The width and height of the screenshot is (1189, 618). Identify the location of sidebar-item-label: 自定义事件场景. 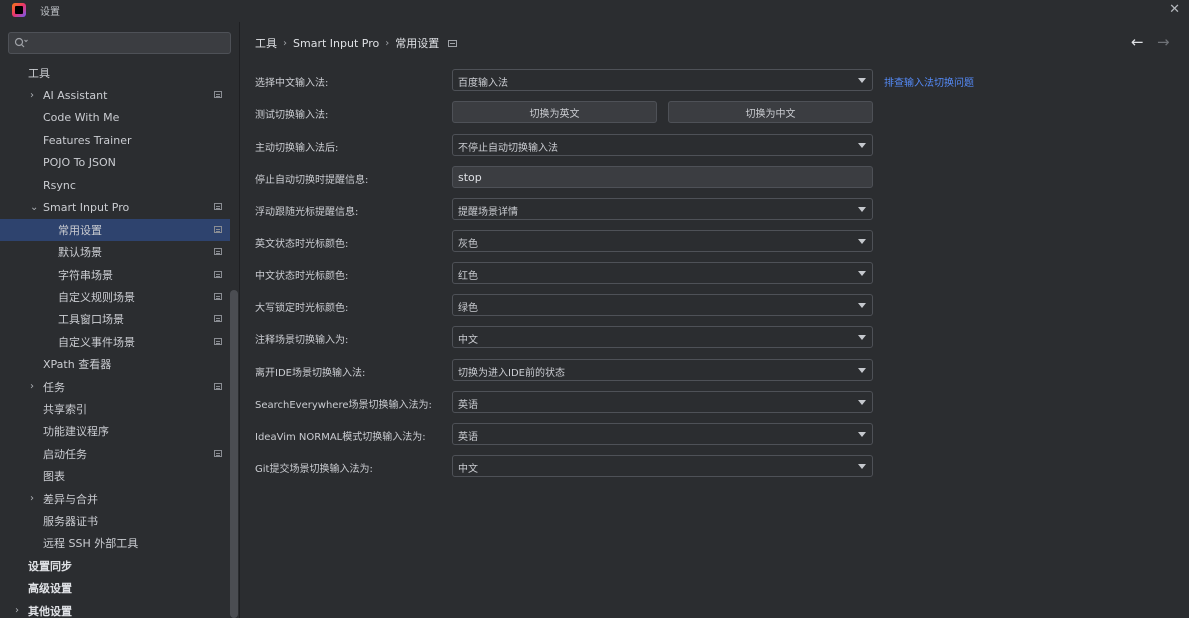
(96, 342).